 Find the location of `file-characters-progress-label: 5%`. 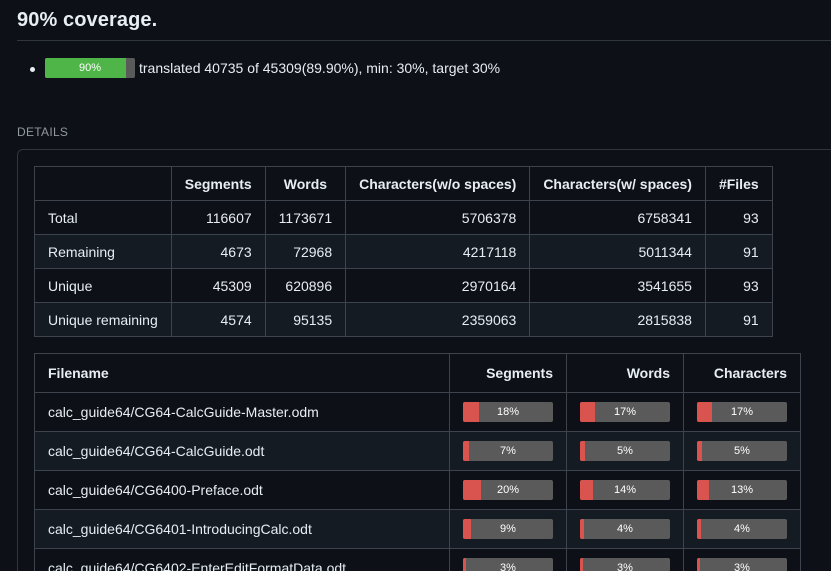

file-characters-progress-label: 5% is located at coordinates (742, 451).